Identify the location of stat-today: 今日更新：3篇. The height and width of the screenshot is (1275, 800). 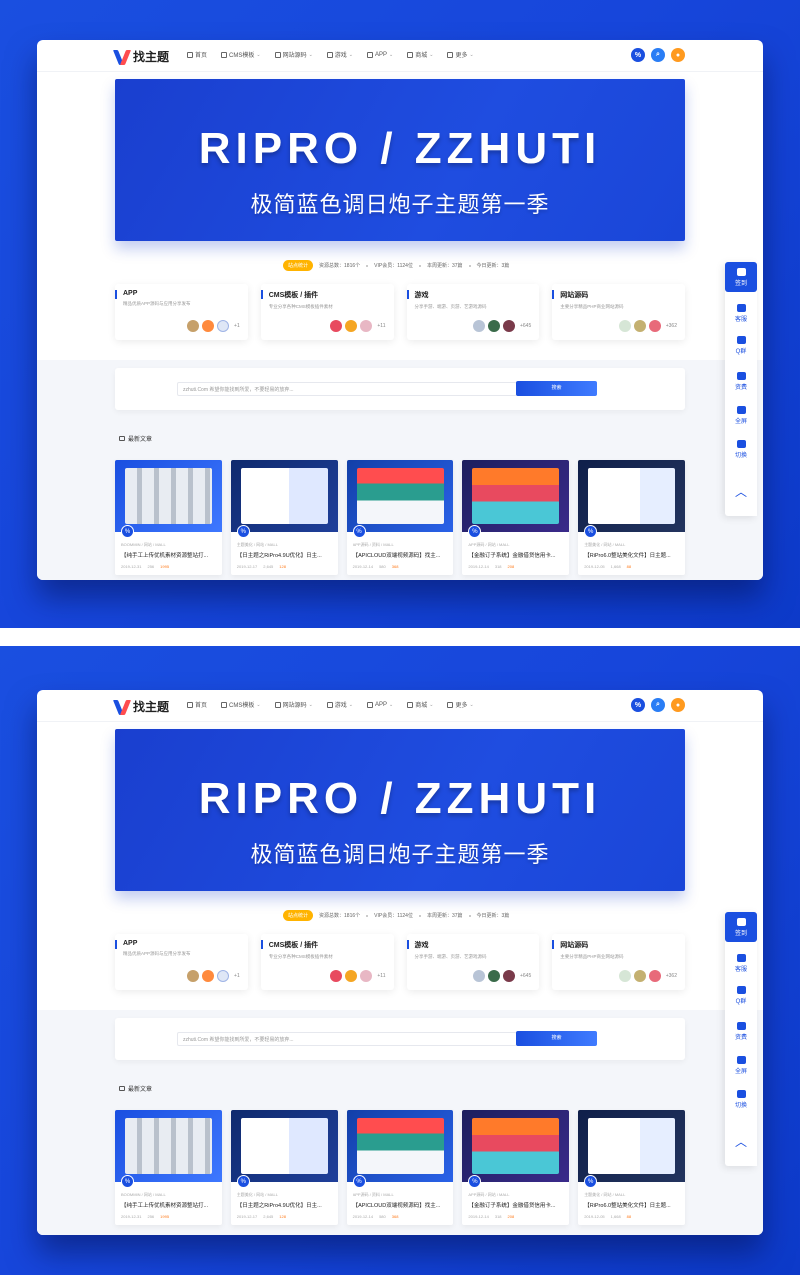
(493, 266).